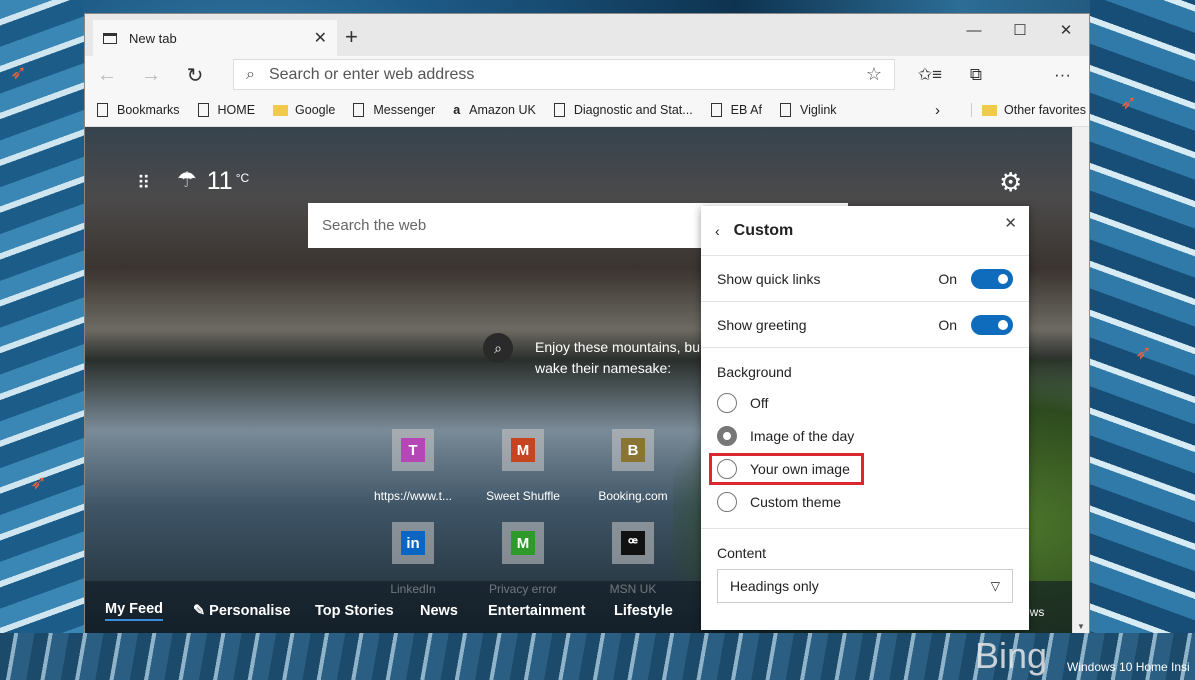 The width and height of the screenshot is (1195, 680). What do you see at coordinates (808, 110) in the screenshot?
I see `bookmark-item: Viglink` at bounding box center [808, 110].